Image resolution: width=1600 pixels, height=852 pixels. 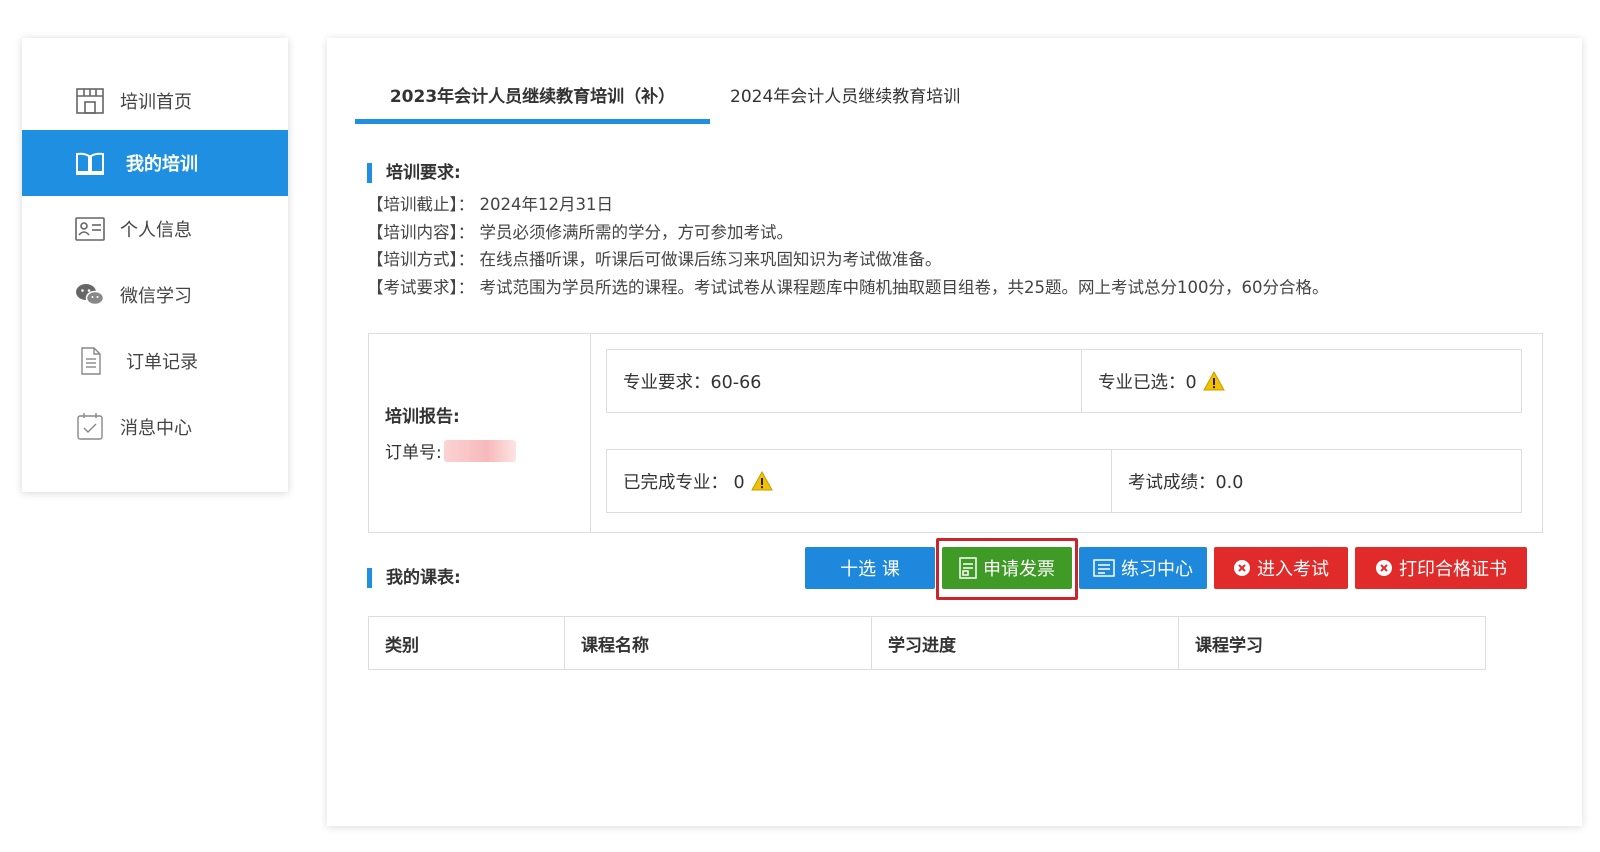 I want to click on major-required-text: 专业要求：60-66, so click(x=692, y=382).